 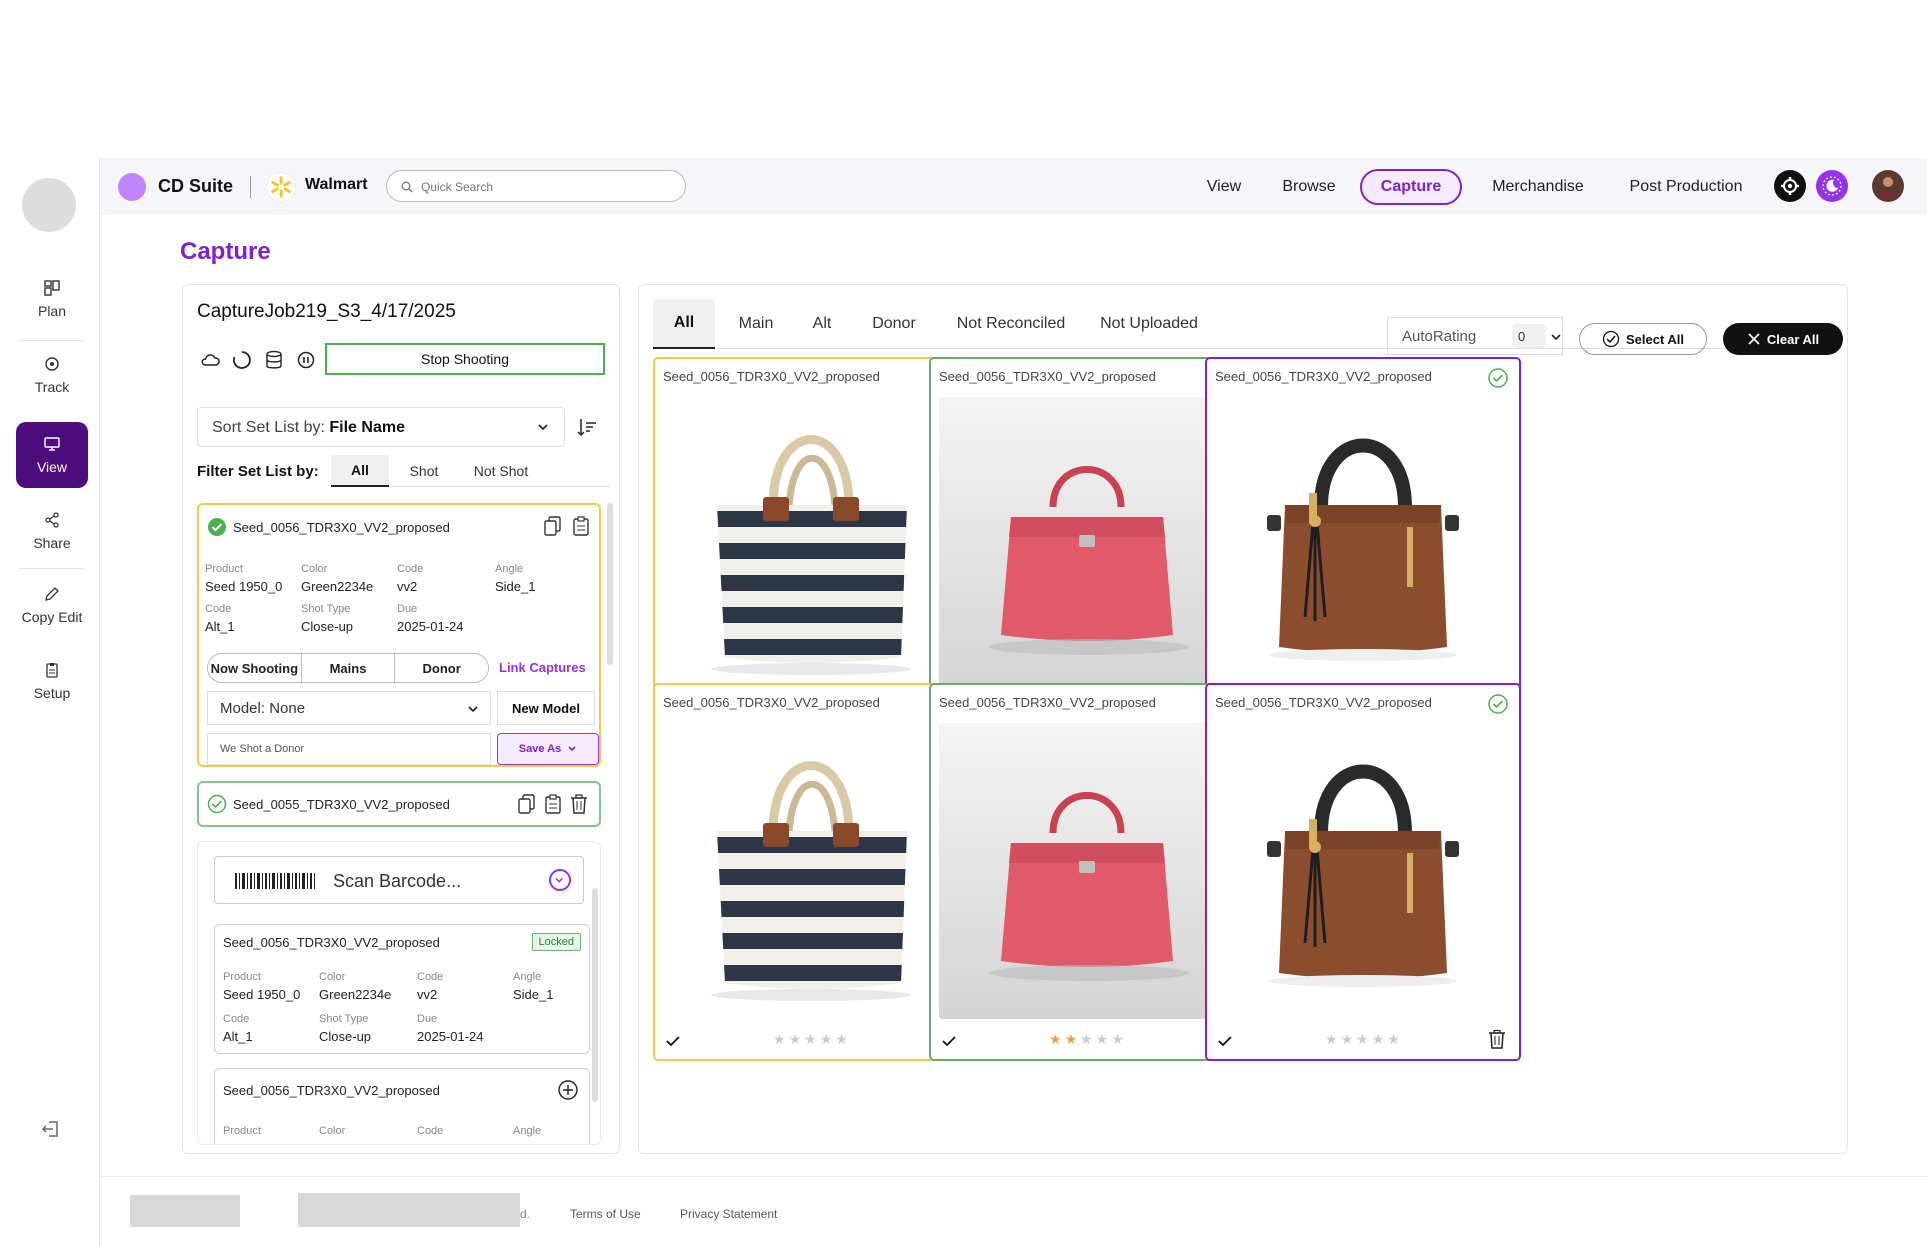 What do you see at coordinates (255, 668) in the screenshot?
I see `now-shooting-button: Now Shooting` at bounding box center [255, 668].